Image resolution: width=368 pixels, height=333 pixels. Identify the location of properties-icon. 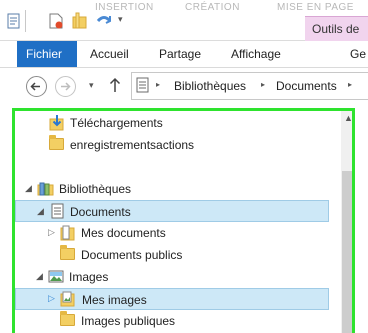
(14, 21).